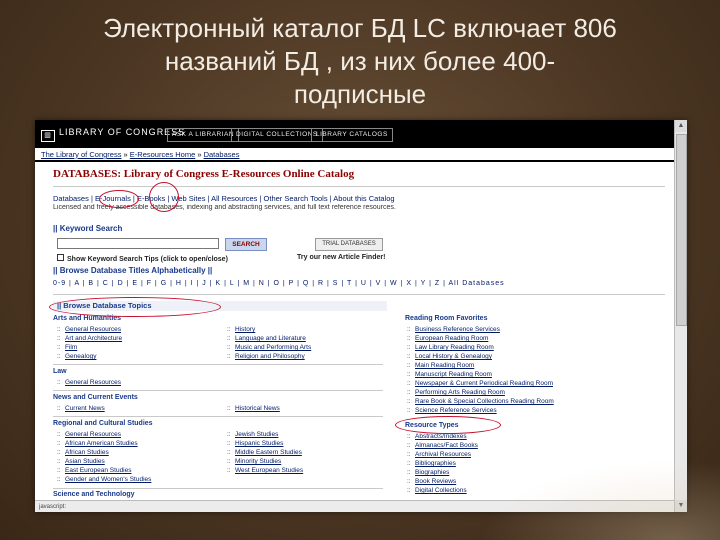  Describe the element at coordinates (80, 356) in the screenshot. I see `arts-link: Genealogy` at that location.